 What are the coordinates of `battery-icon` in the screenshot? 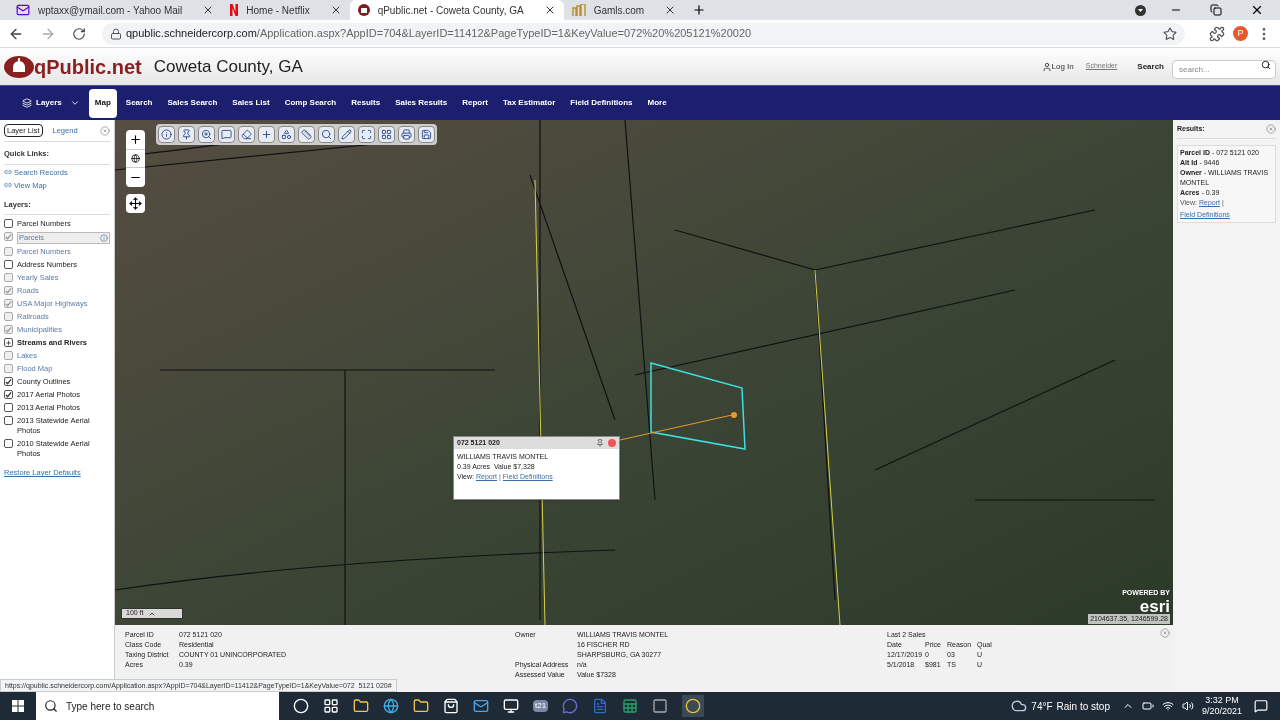 It's located at (1147, 706).